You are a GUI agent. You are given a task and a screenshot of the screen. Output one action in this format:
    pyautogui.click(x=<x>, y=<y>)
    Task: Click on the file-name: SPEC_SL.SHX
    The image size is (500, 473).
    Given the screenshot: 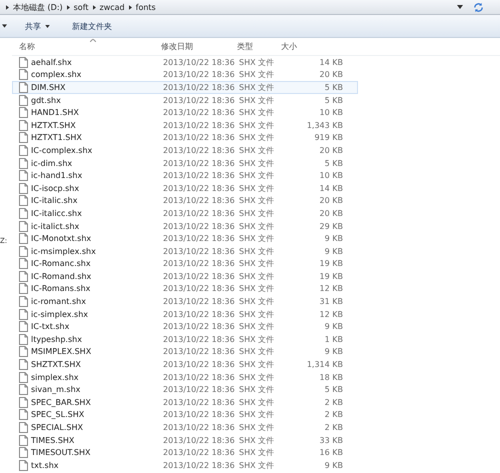 What is the action you would take?
    pyautogui.click(x=58, y=415)
    